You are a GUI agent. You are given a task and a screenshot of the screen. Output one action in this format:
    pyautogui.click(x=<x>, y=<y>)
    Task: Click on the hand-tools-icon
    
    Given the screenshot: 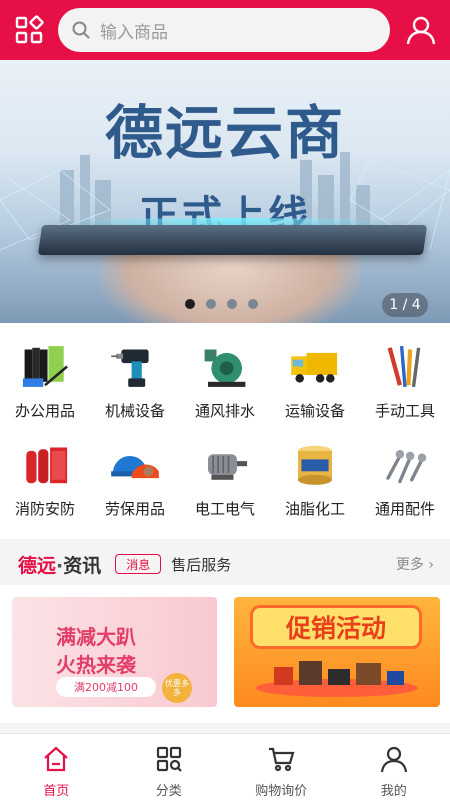 What is the action you would take?
    pyautogui.click(x=404, y=366)
    